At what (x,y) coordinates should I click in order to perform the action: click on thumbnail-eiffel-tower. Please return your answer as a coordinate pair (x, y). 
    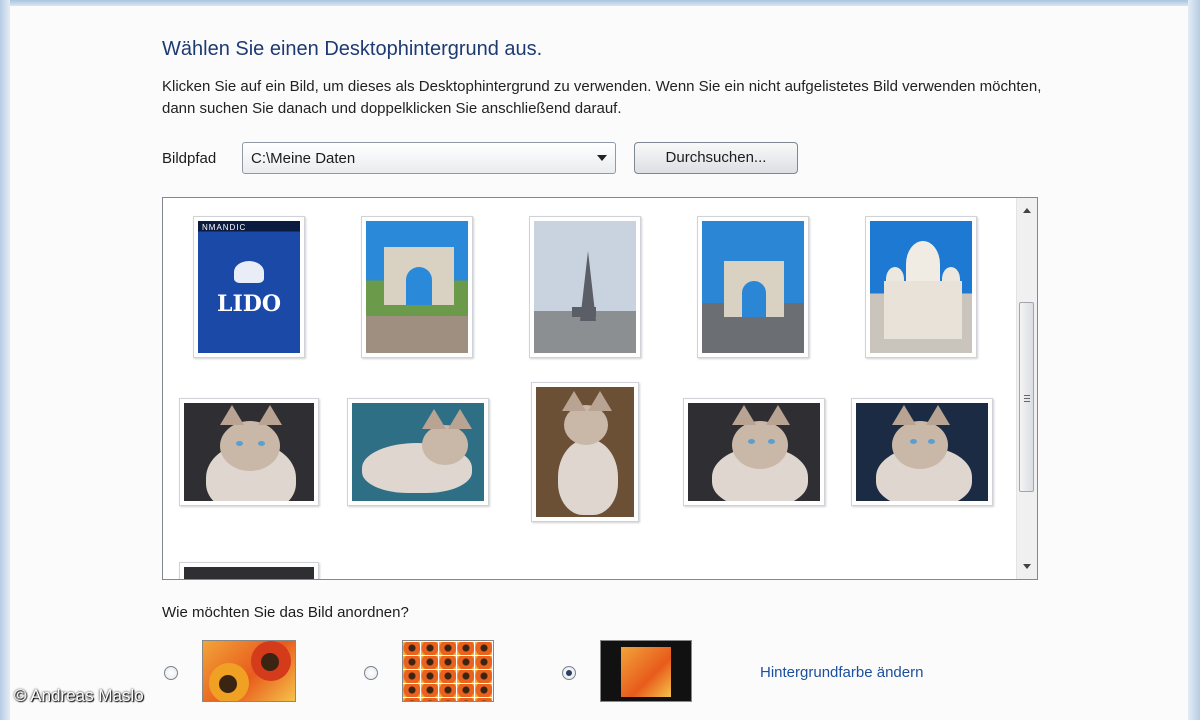
    Looking at the image, I should click on (585, 287).